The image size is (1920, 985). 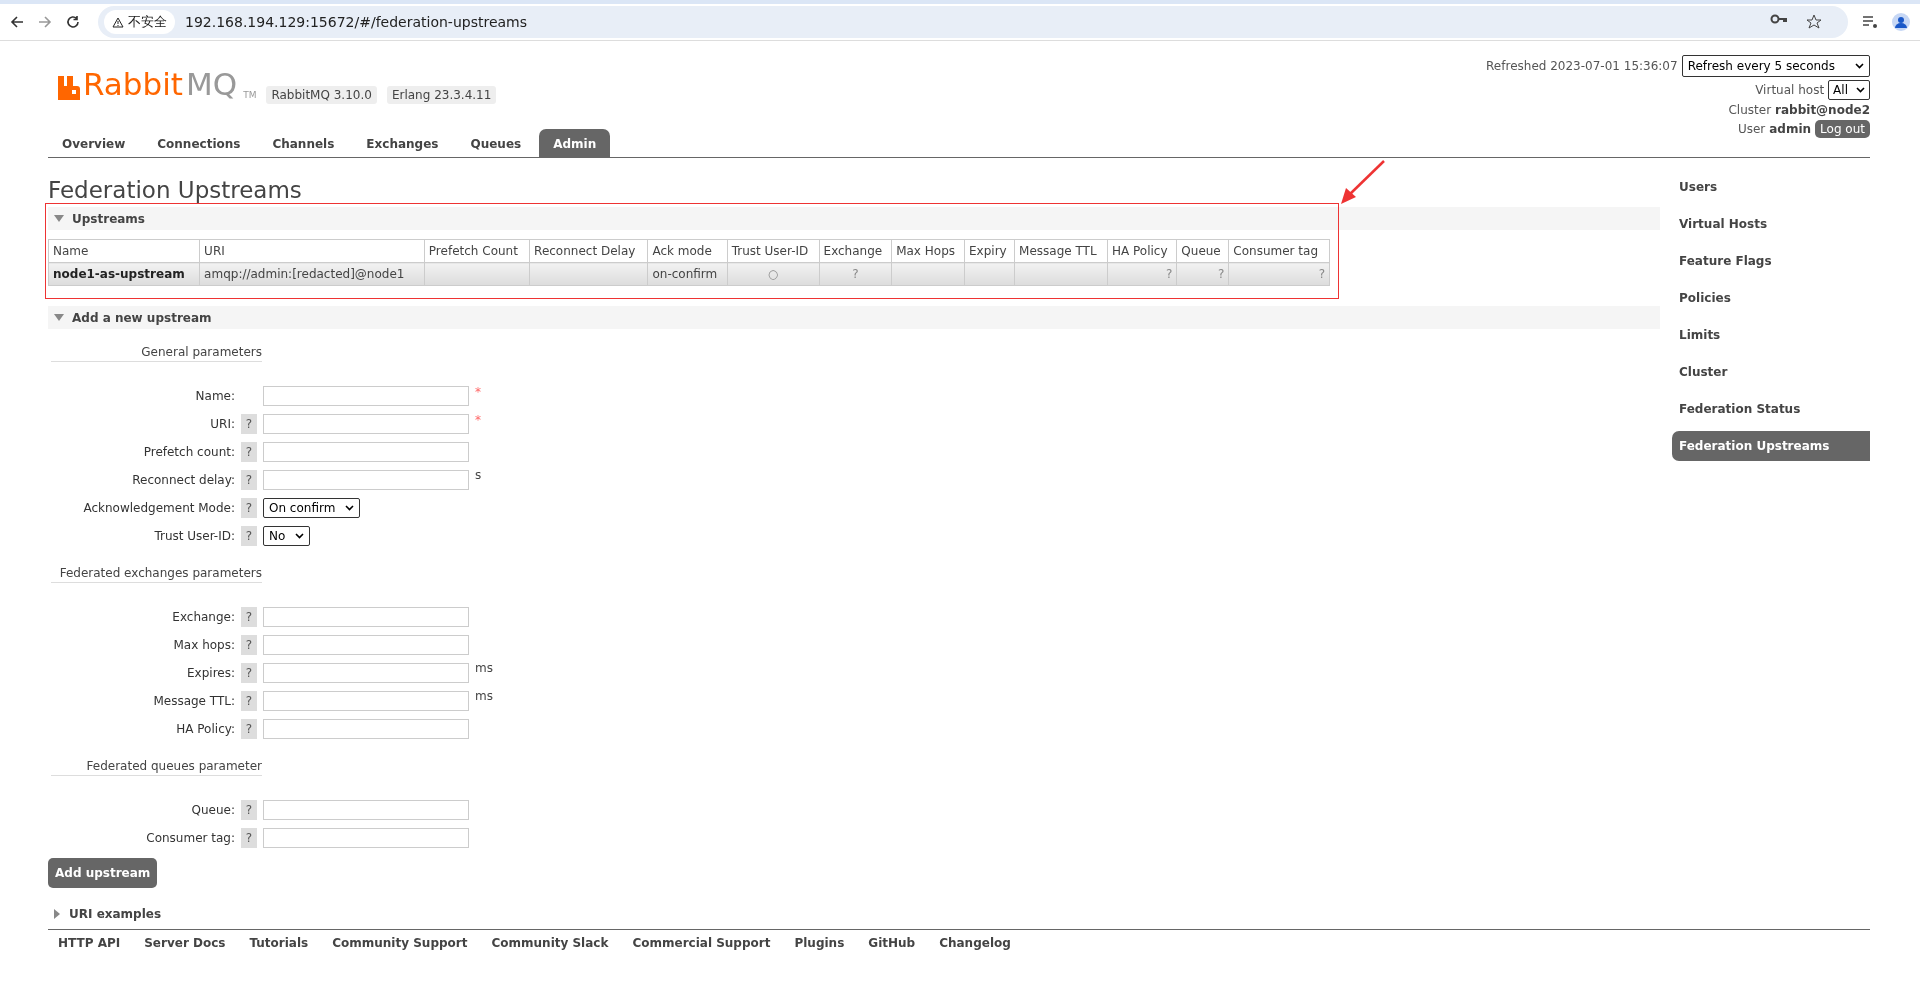 I want to click on profile-icon, so click(x=1901, y=22).